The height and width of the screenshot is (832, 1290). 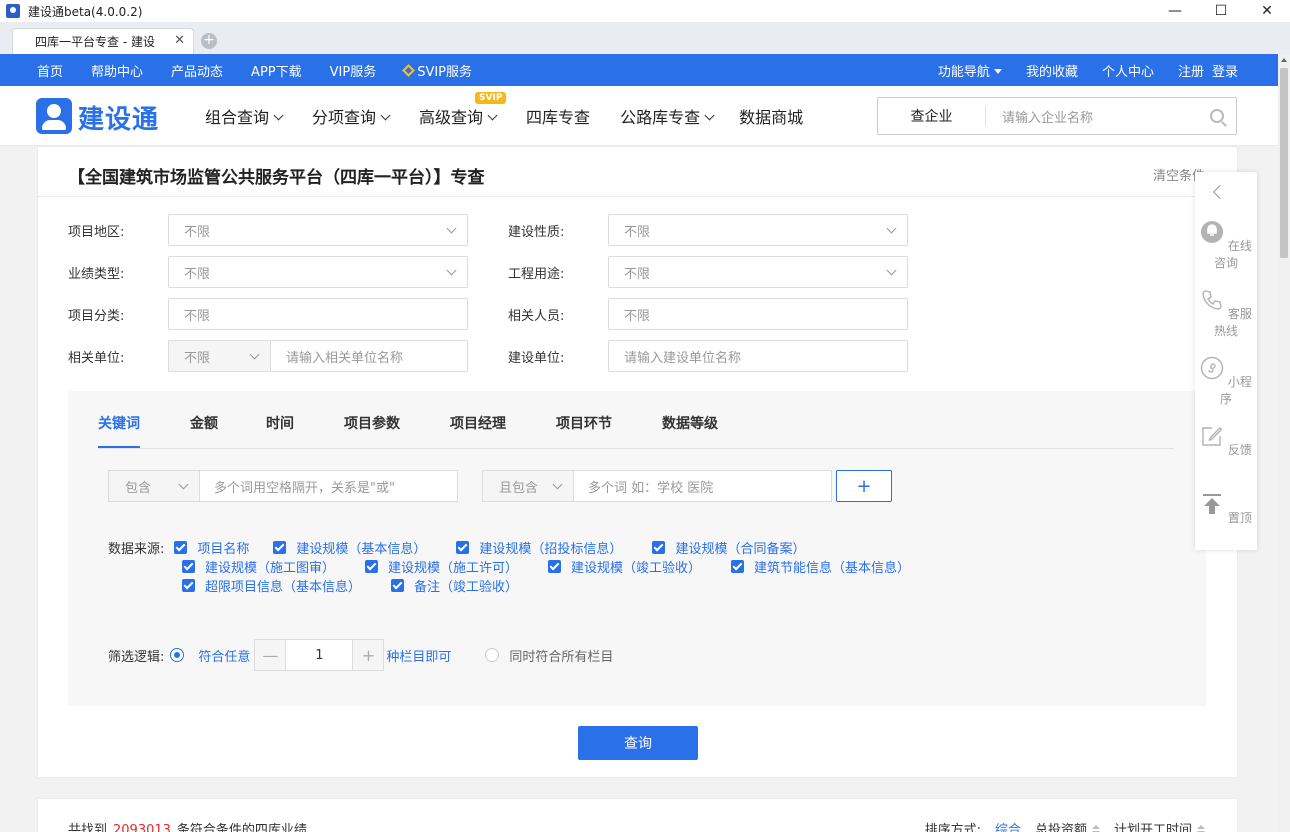 What do you see at coordinates (584, 423) in the screenshot?
I see `tab-project-stage: 项目环节` at bounding box center [584, 423].